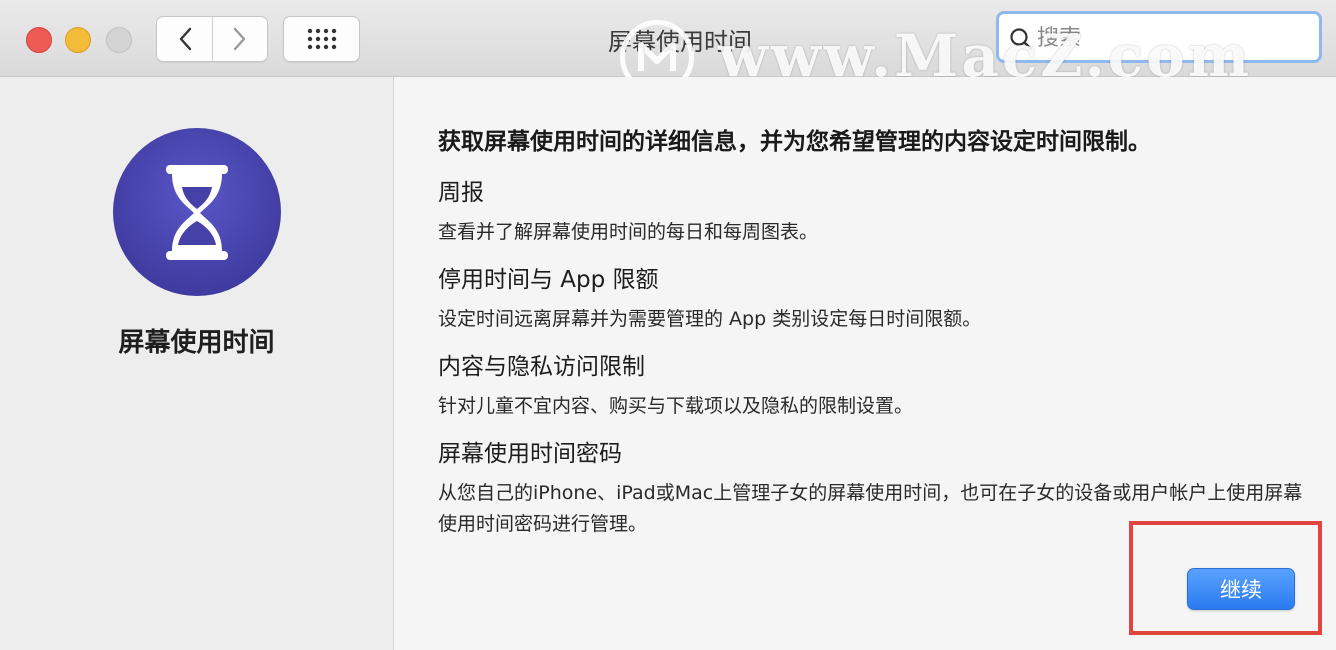  What do you see at coordinates (878, 210) in the screenshot?
I see `section-weekly-report: 周报 查看并了解屏幕使用时间的每日和每周图表。` at bounding box center [878, 210].